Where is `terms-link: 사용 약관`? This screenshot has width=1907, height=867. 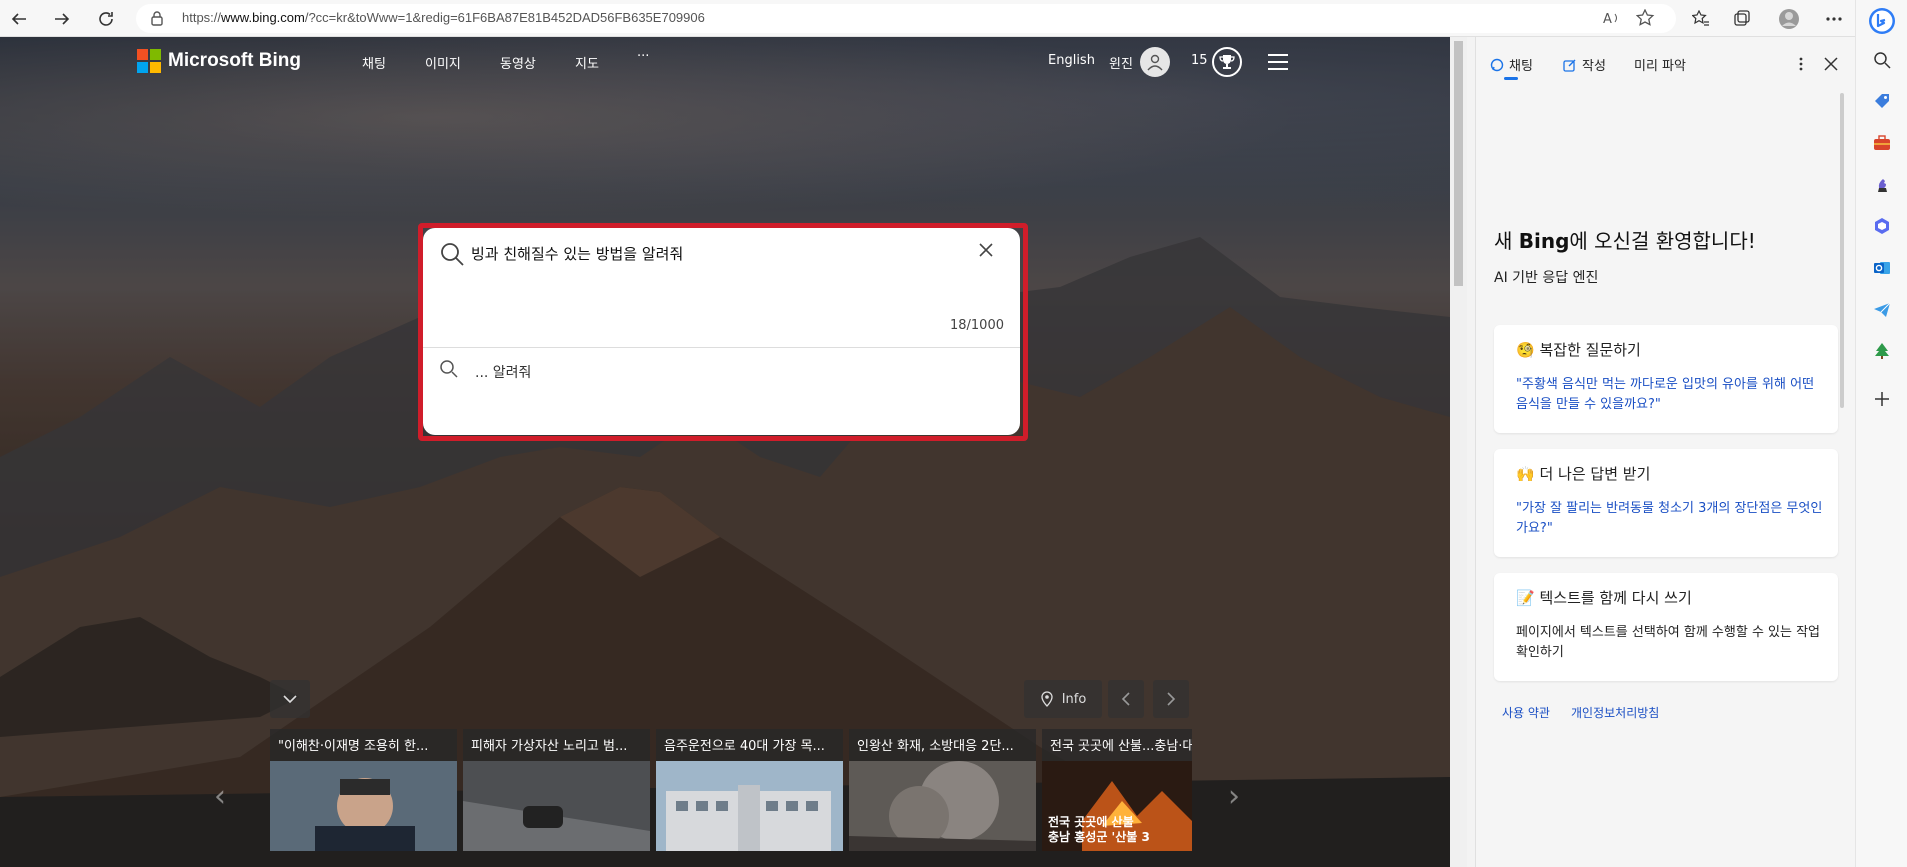
terms-link: 사용 약관 is located at coordinates (1526, 712).